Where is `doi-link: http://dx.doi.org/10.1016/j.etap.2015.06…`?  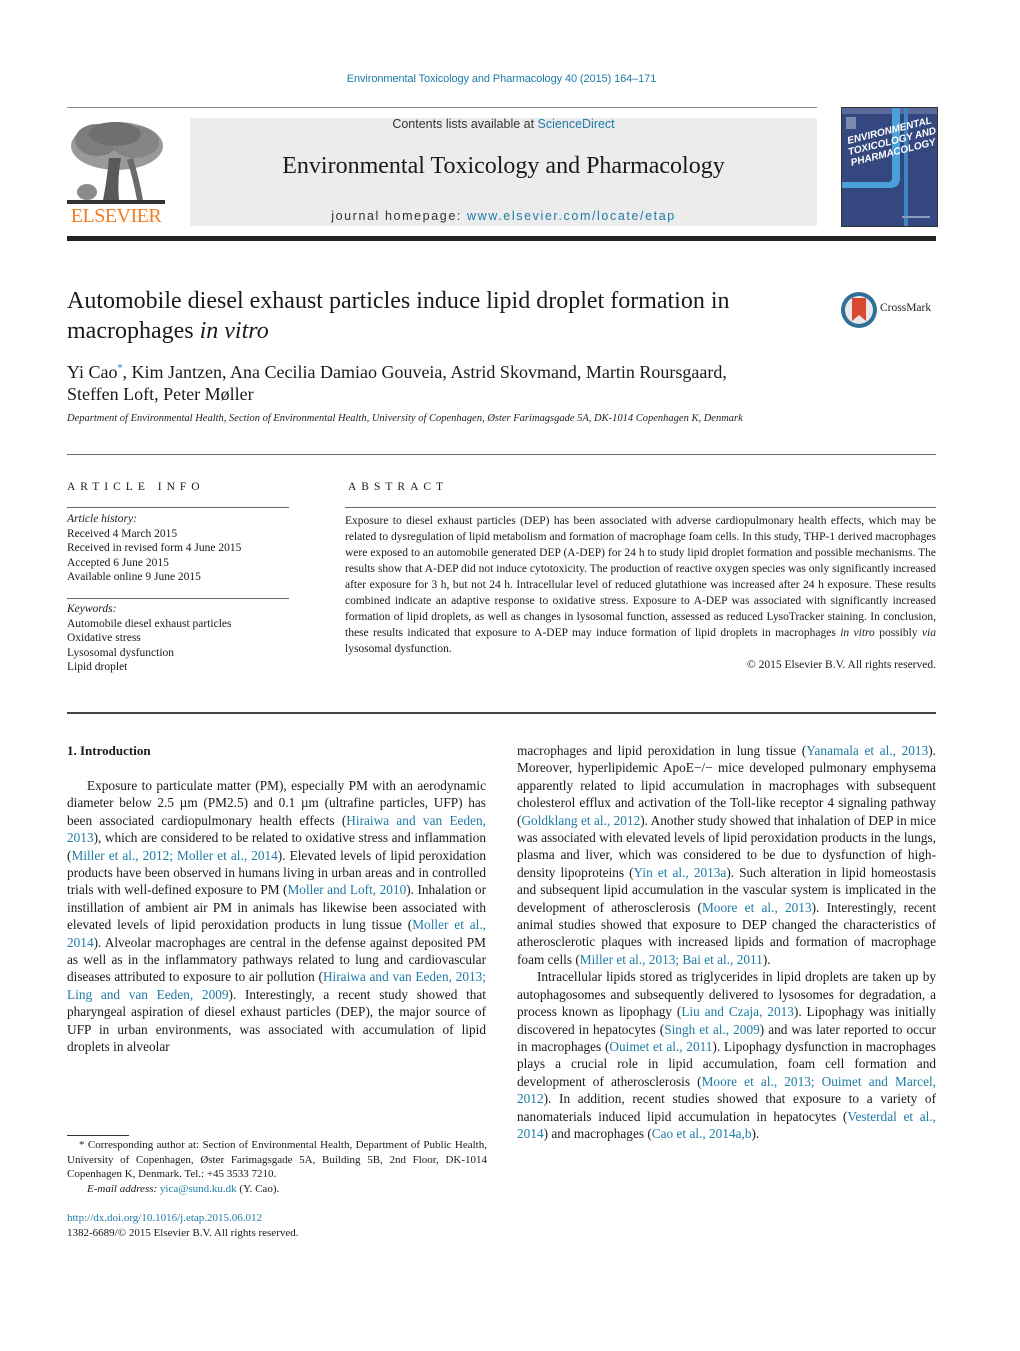
doi-link: http://dx.doi.org/10.1016/j.etap.2015.06… is located at coordinates (164, 1218).